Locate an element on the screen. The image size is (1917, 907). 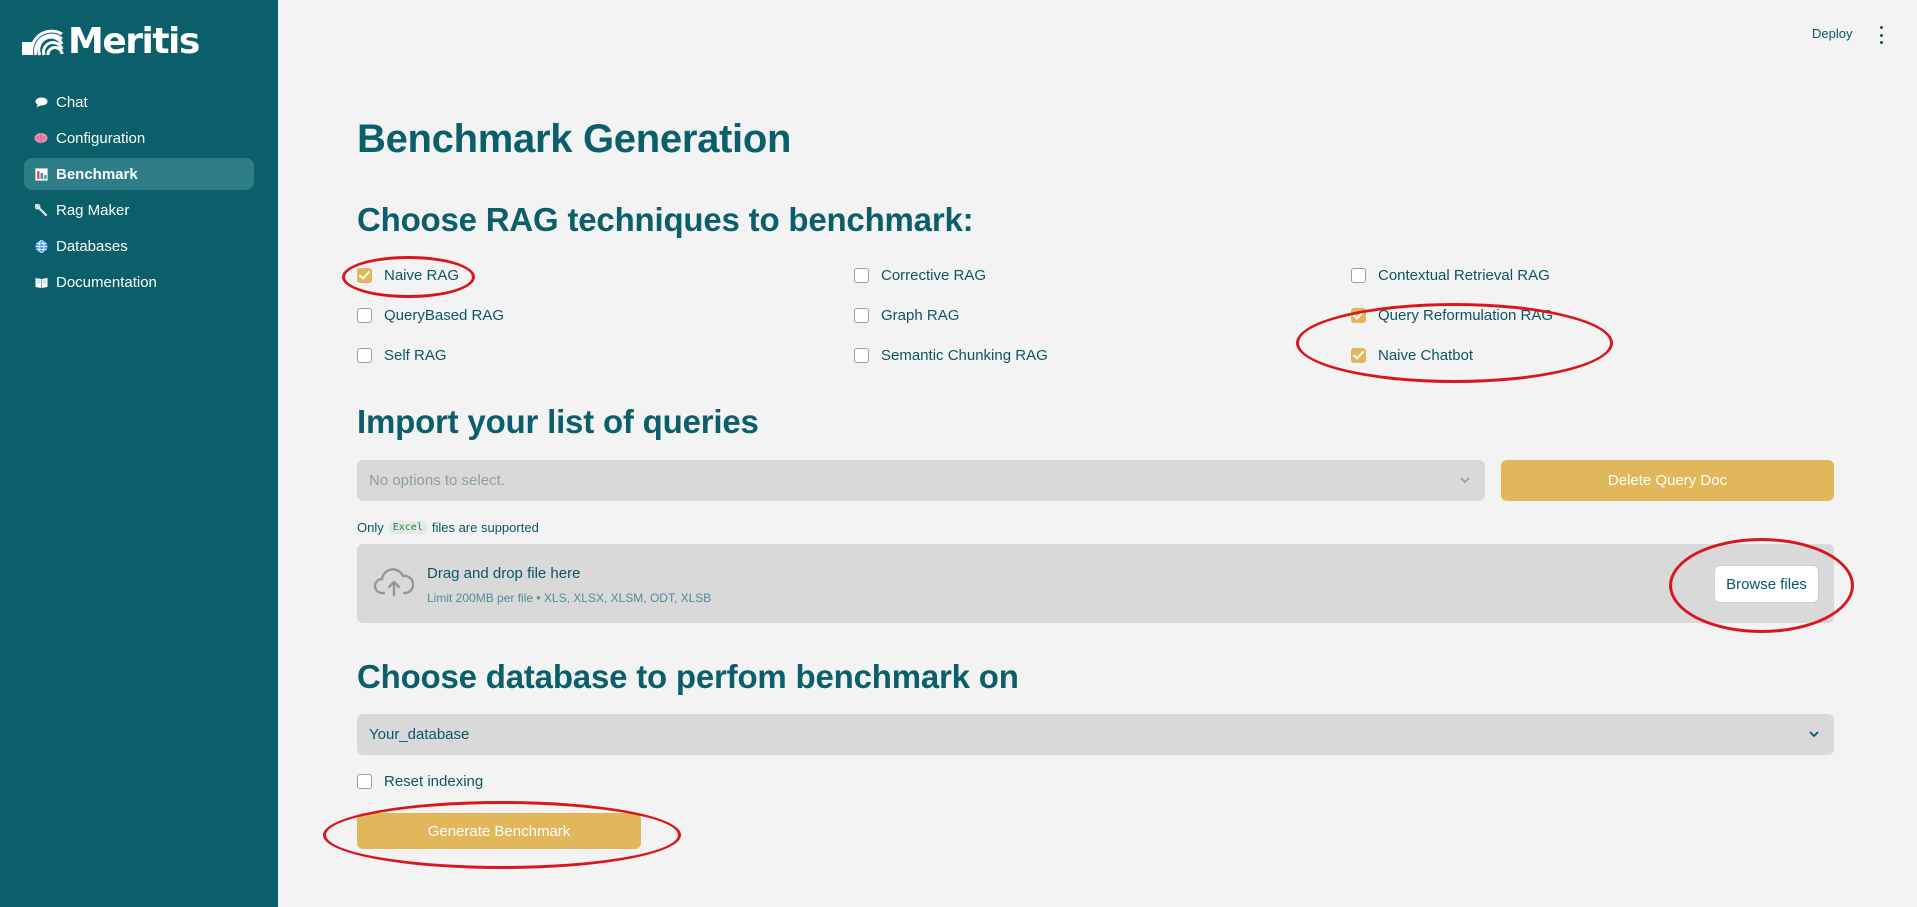
generate-benchmark-label: Generate Benchmark is located at coordinates (499, 831).